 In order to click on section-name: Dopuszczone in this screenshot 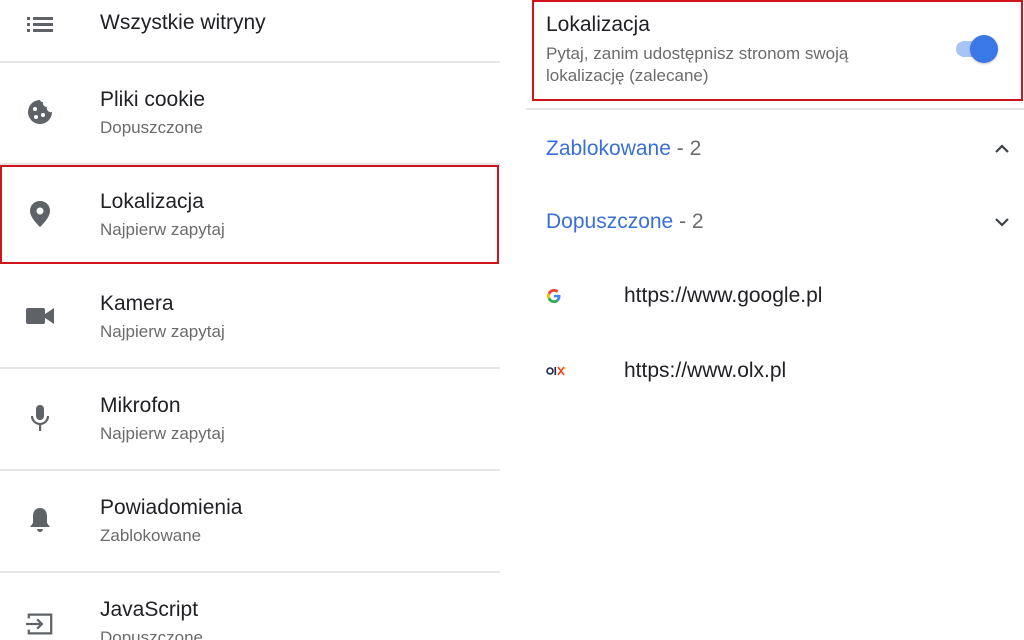, I will do `click(610, 221)`.